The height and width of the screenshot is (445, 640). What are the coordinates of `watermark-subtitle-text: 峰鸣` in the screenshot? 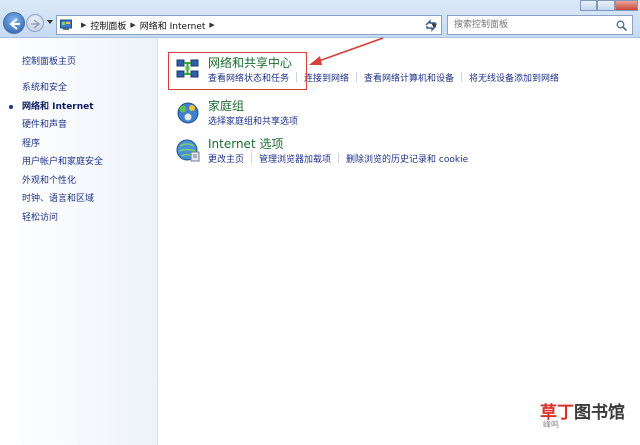 It's located at (551, 424).